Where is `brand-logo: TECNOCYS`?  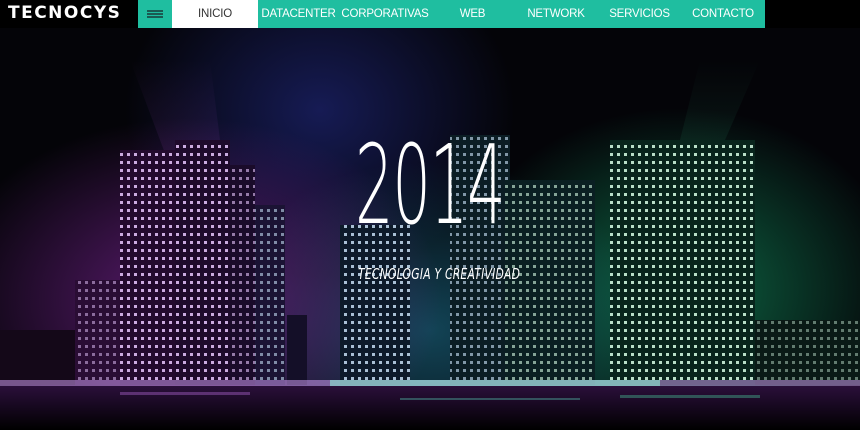 brand-logo: TECNOCYS is located at coordinates (64, 13).